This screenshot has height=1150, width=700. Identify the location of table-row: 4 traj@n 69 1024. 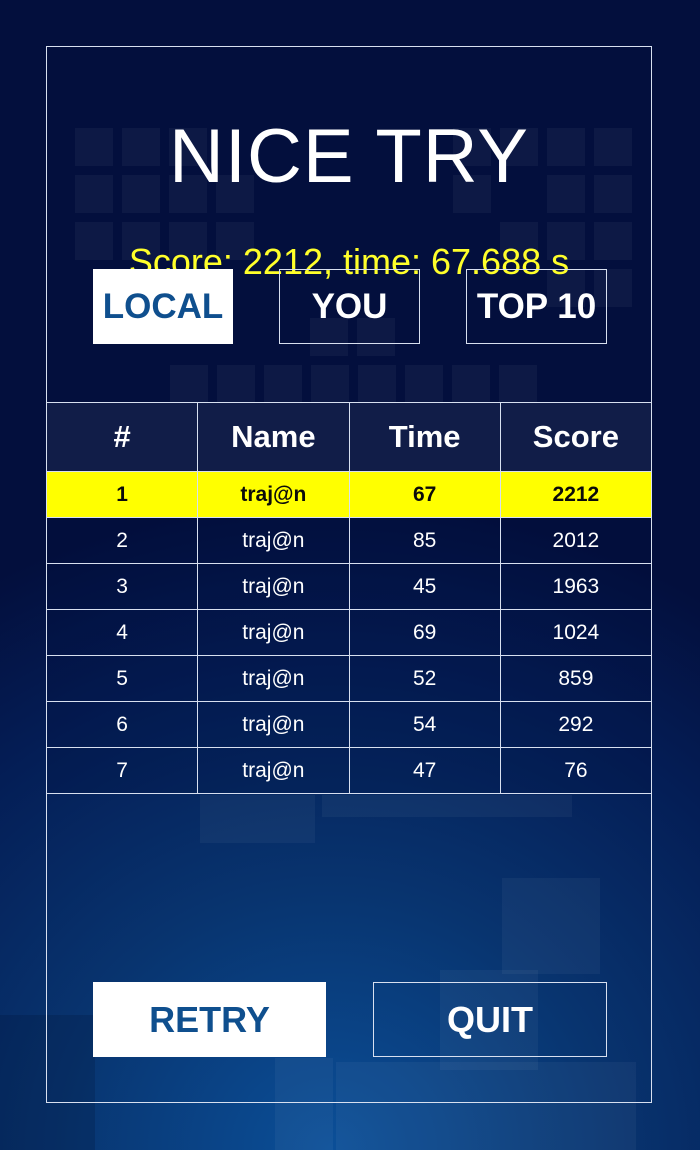
(349, 632).